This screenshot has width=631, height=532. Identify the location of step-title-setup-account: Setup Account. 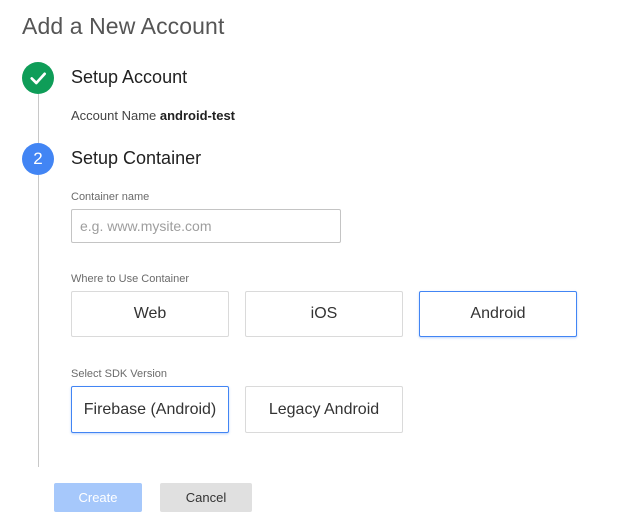
(129, 77).